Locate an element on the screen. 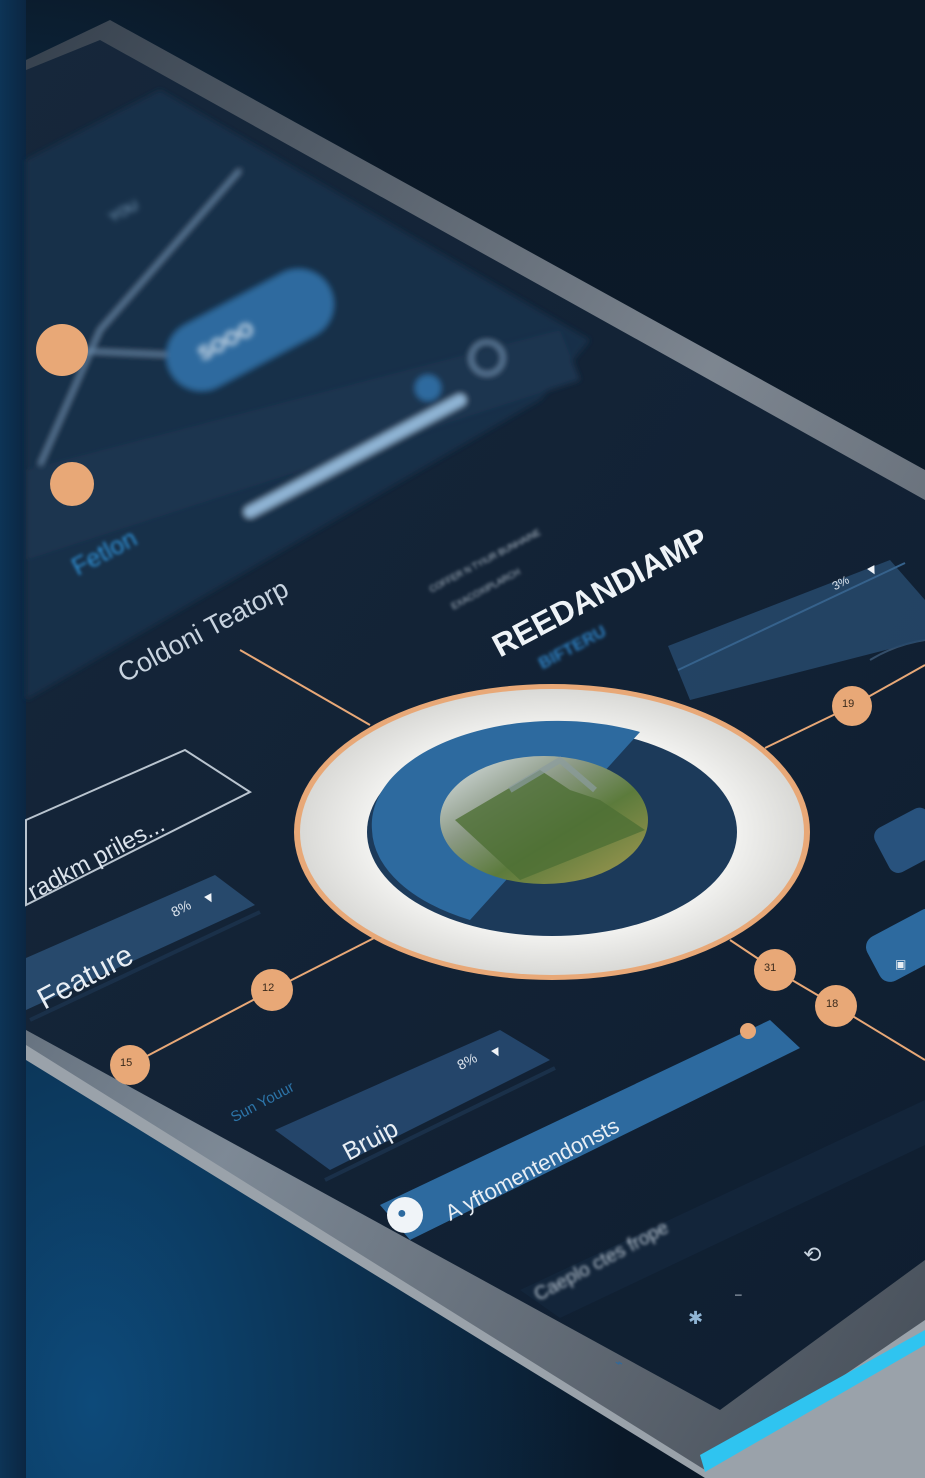  center-dial is located at coordinates (552, 832).